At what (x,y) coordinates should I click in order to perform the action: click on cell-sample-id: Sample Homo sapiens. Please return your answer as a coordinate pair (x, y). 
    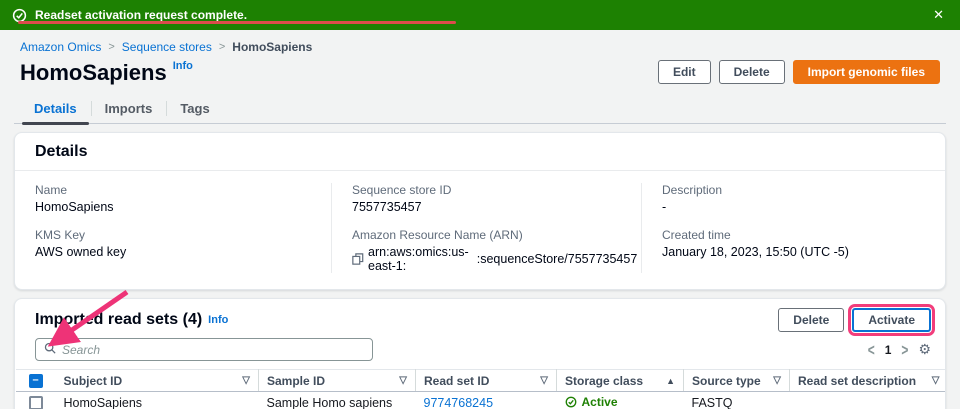
    Looking at the image, I should click on (337, 400).